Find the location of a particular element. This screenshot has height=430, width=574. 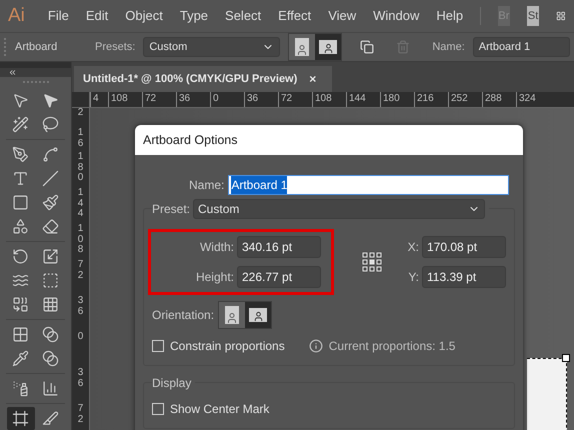

eraser-icon is located at coordinates (50, 226).